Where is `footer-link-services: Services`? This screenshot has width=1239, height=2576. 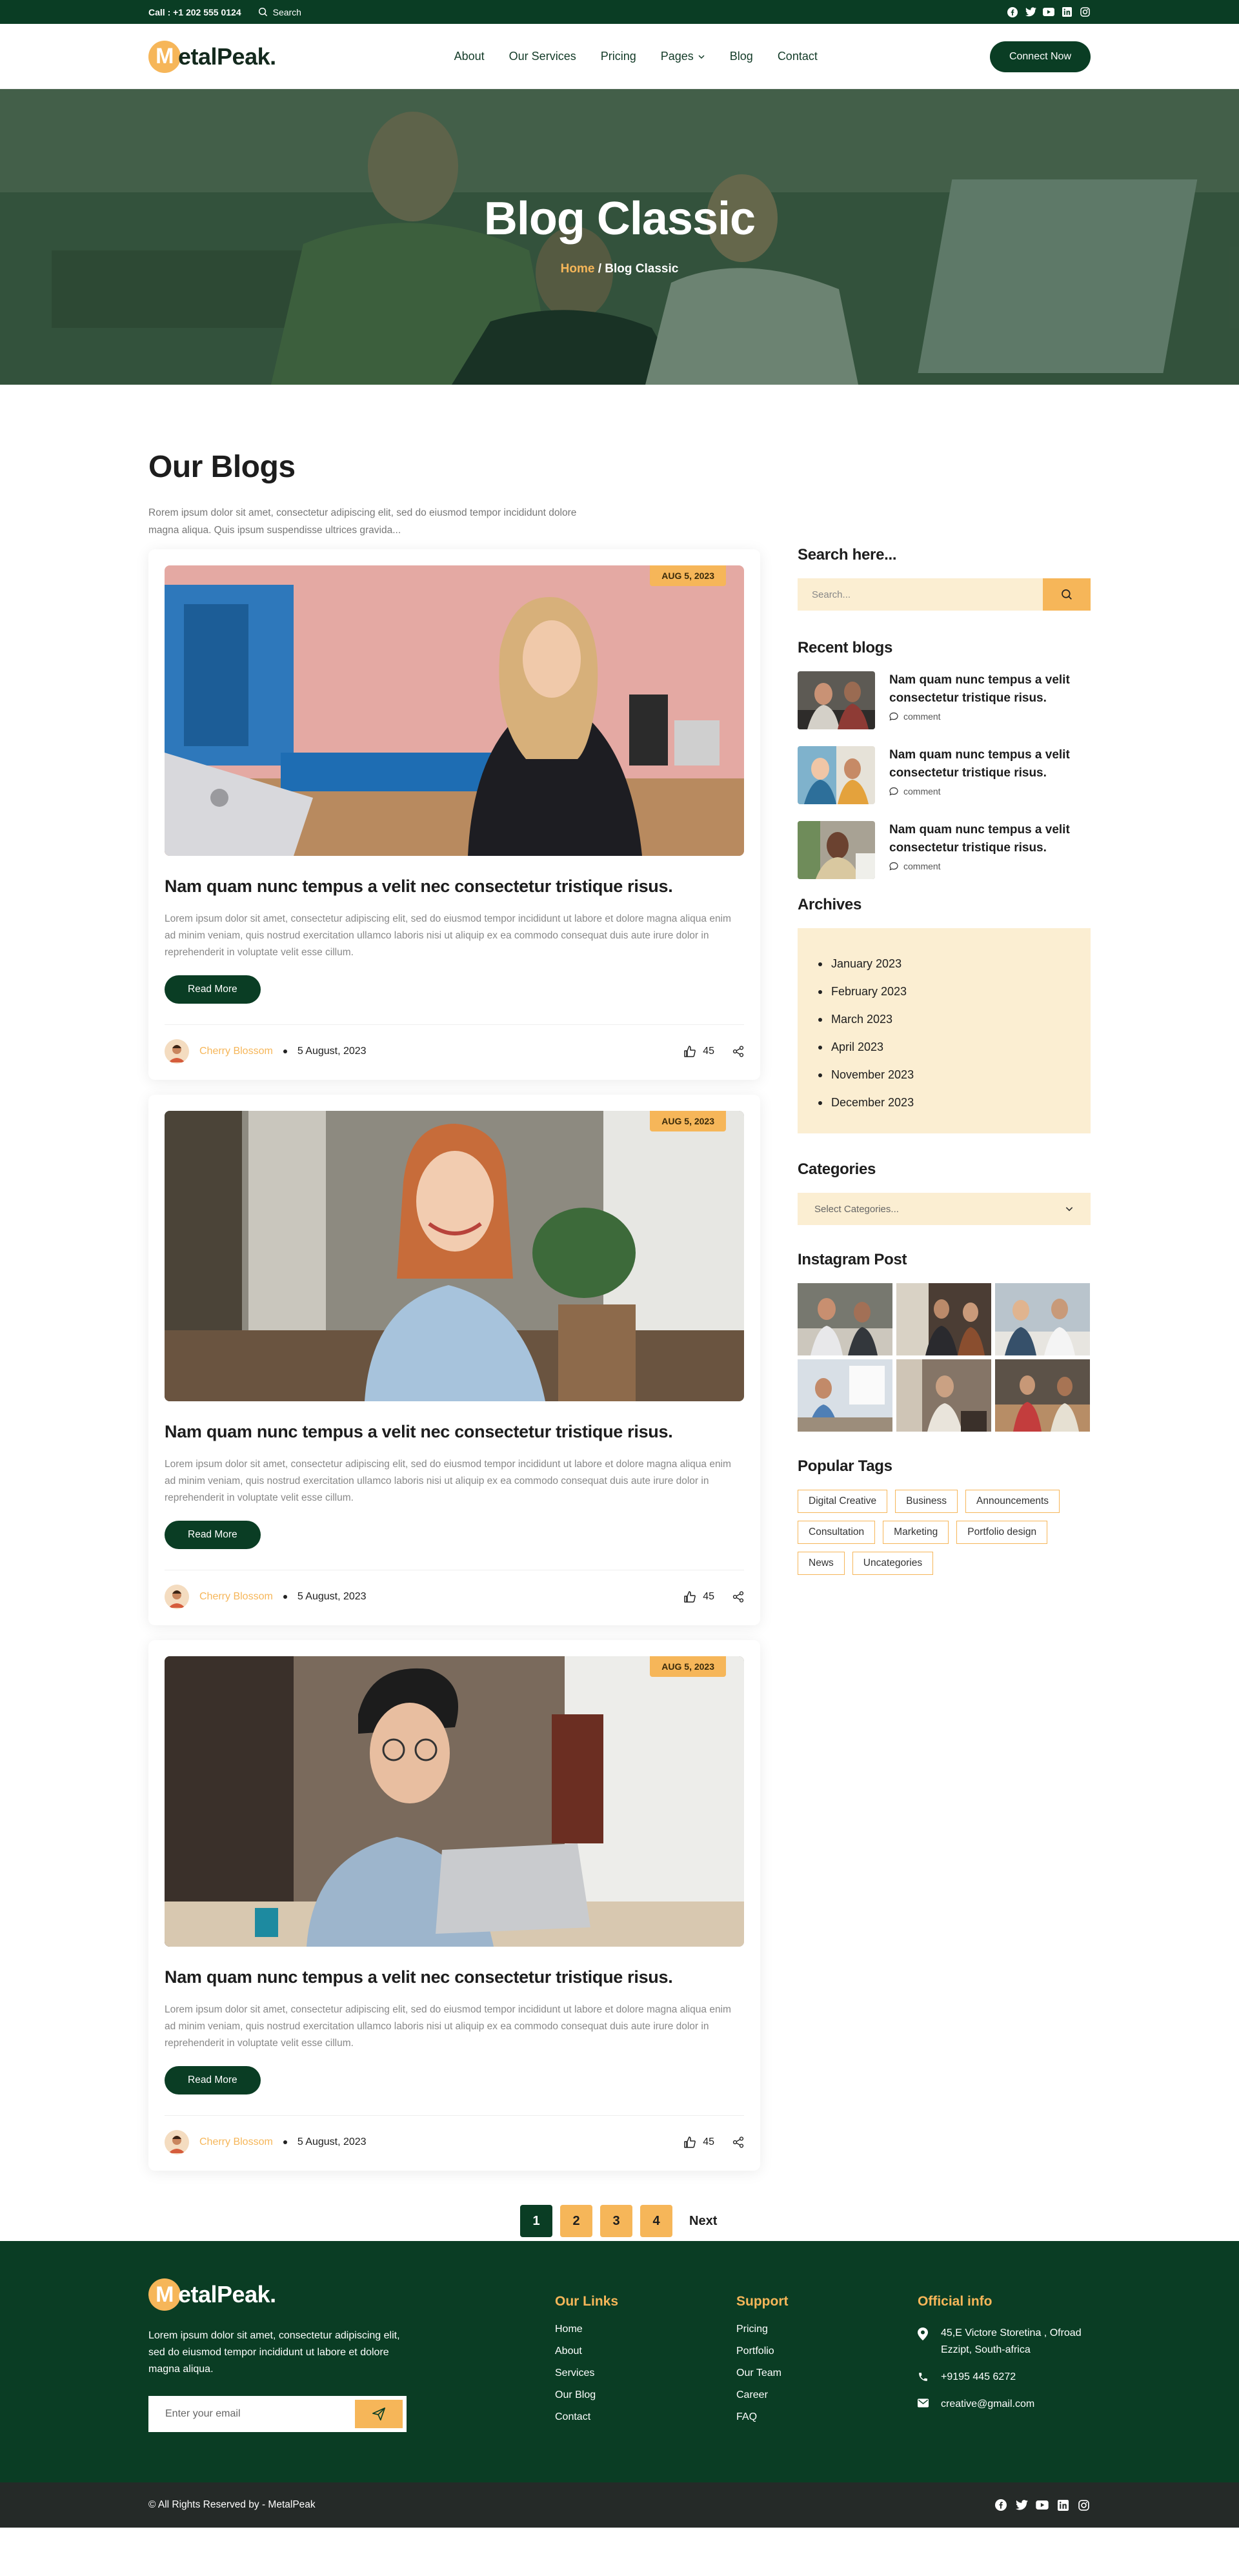 footer-link-services: Services is located at coordinates (574, 2373).